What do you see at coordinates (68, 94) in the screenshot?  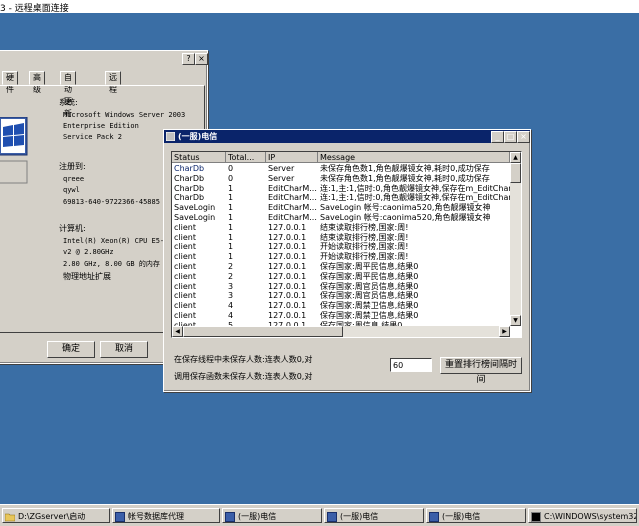 I see `tab-auto-update: 自动更新` at bounding box center [68, 94].